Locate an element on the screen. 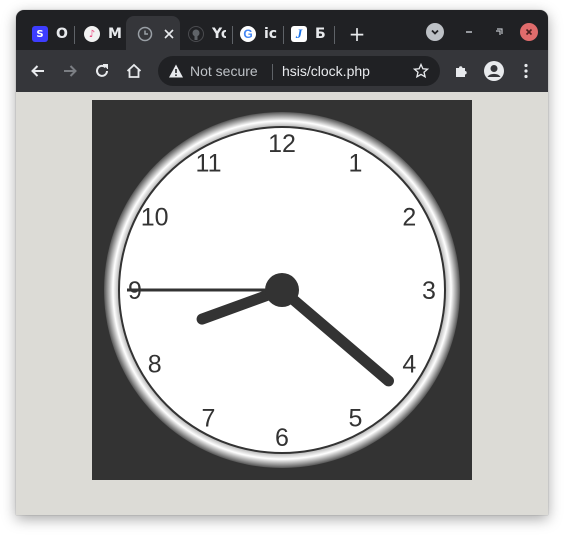  tab-search-button is located at coordinates (435, 32).